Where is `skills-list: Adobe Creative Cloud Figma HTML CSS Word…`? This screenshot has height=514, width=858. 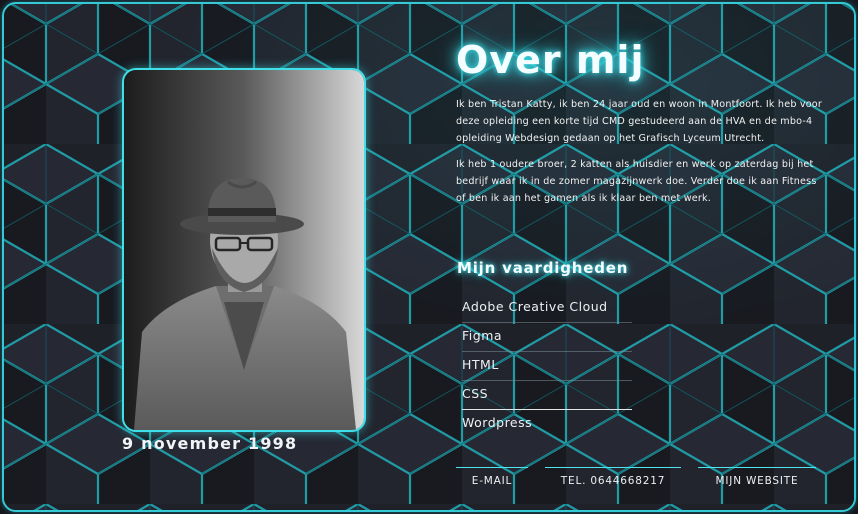 skills-list: Adobe Creative Cloud Figma HTML CSS Word… is located at coordinates (547, 366).